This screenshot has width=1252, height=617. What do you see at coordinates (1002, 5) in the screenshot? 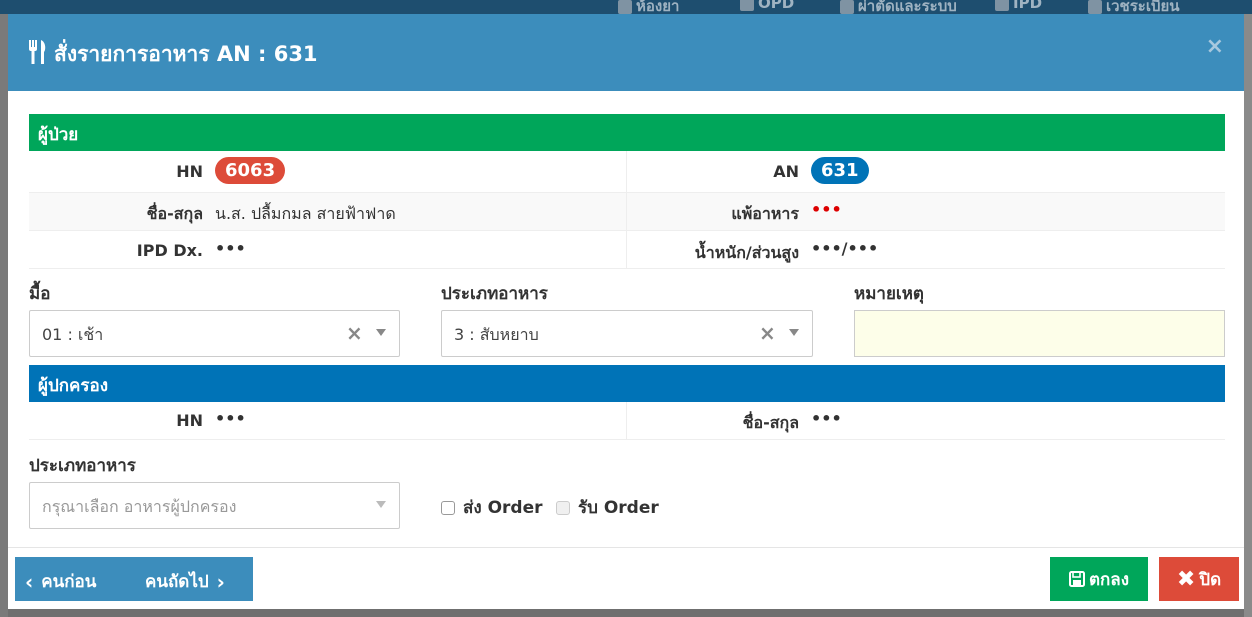
I see `bed-icon` at bounding box center [1002, 5].